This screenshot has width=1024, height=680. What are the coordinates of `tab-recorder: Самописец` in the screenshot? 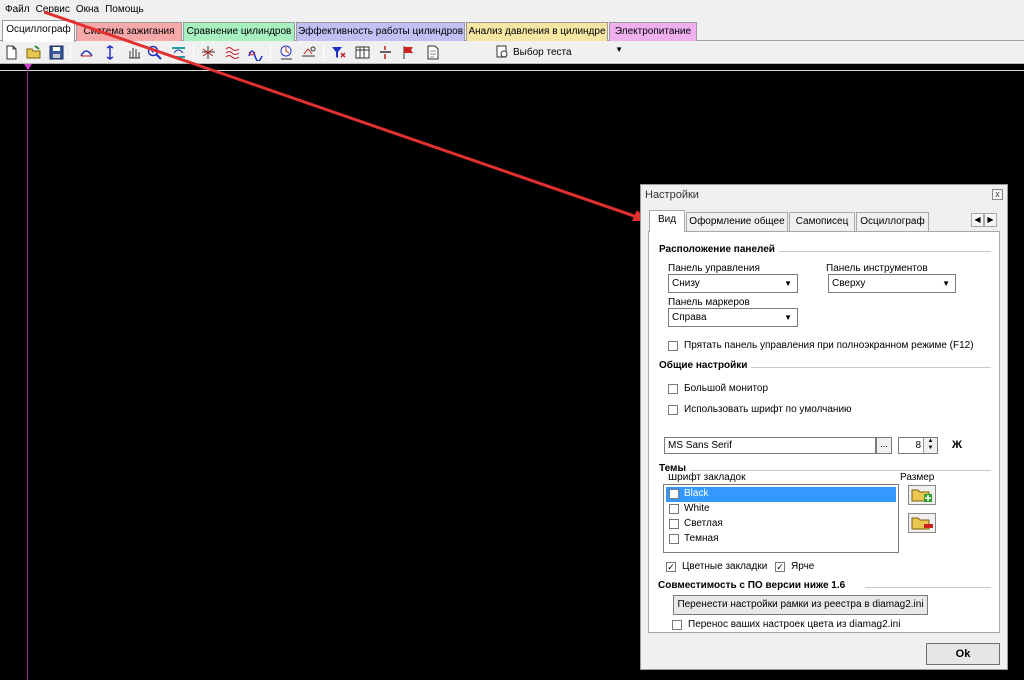 It's located at (822, 221).